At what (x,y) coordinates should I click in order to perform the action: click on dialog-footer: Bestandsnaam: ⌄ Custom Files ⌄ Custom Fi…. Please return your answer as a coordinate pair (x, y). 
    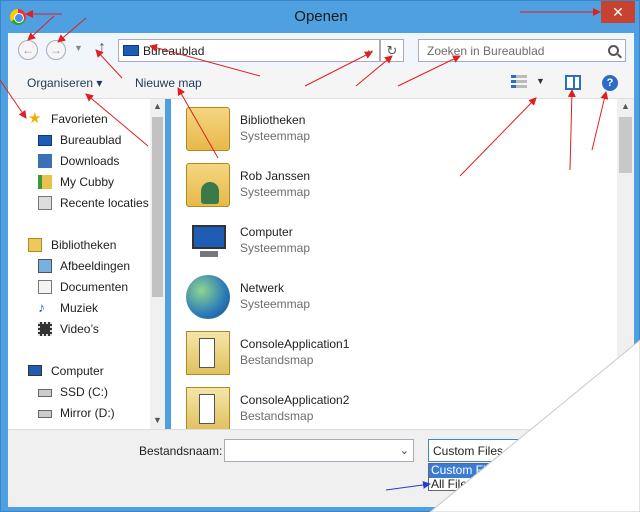
    Looking at the image, I should click on (321, 468).